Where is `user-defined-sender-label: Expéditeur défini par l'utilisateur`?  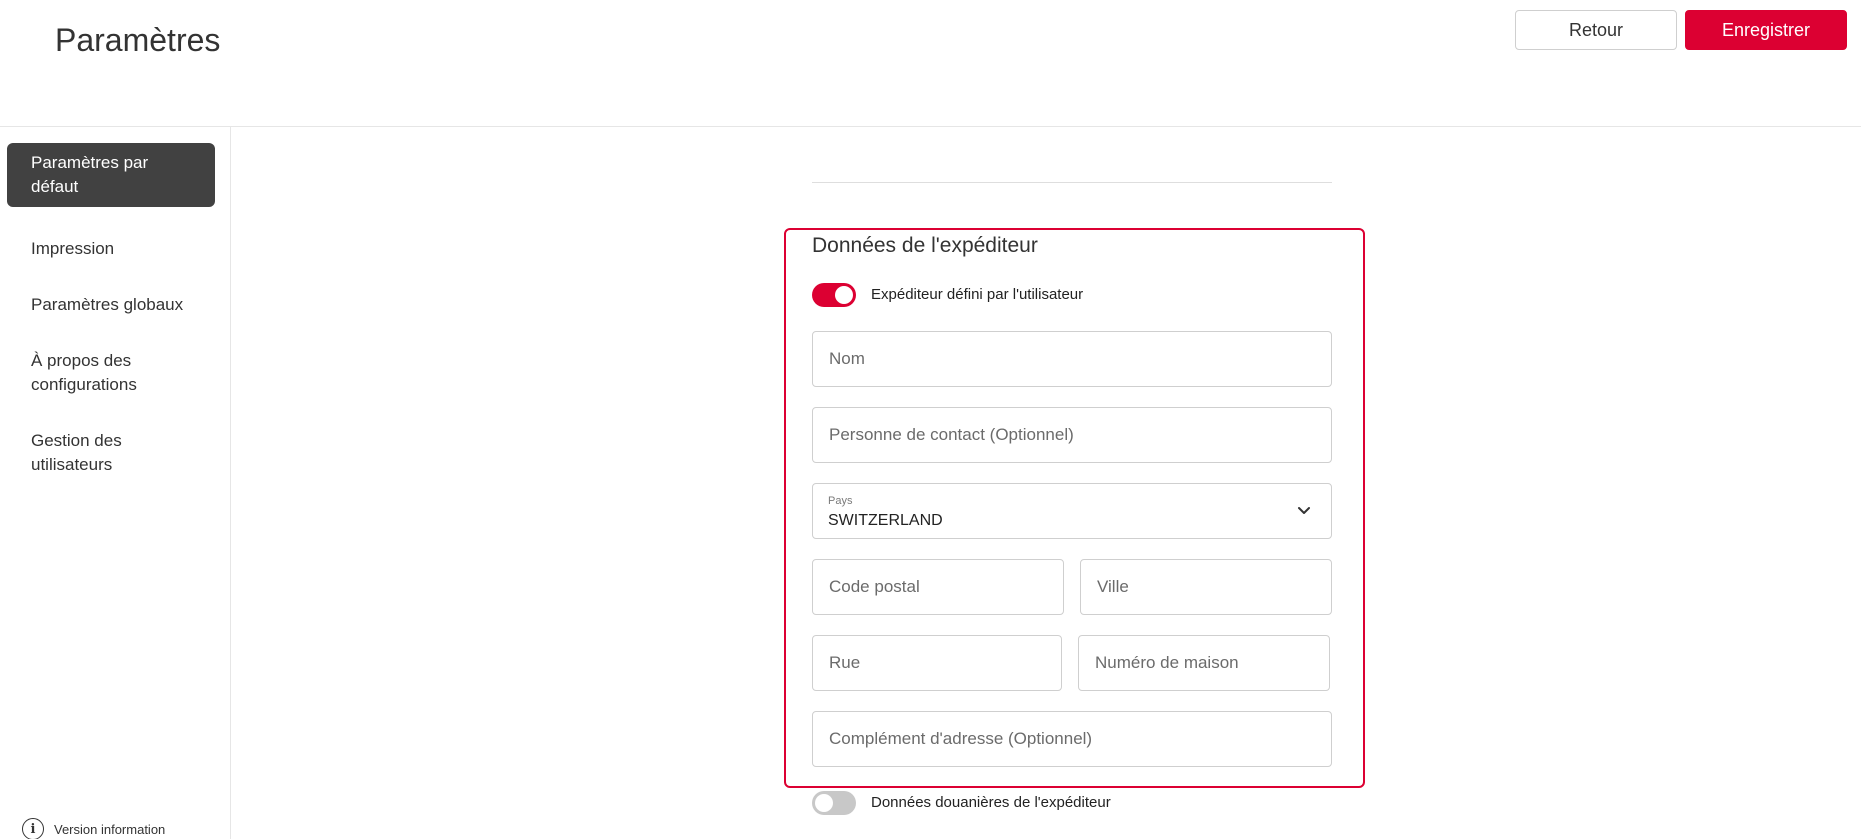
user-defined-sender-label: Expéditeur défini par l'utilisateur is located at coordinates (977, 294).